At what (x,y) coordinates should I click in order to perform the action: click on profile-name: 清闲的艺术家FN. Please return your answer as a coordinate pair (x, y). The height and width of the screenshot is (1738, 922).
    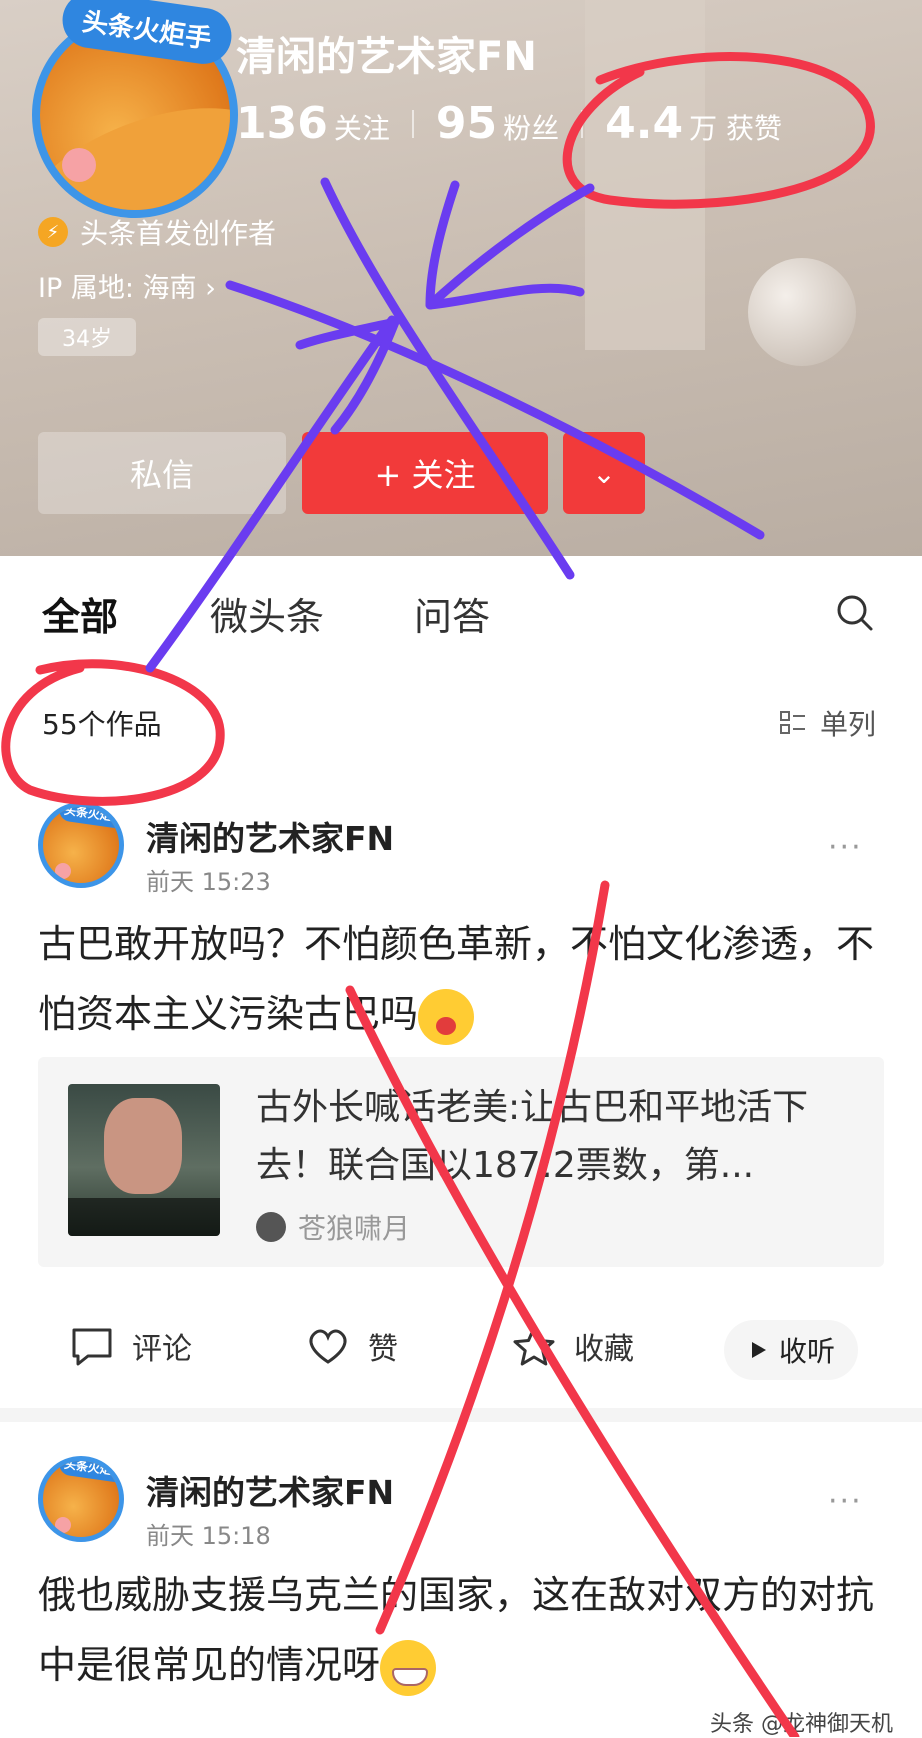
    Looking at the image, I should click on (386, 57).